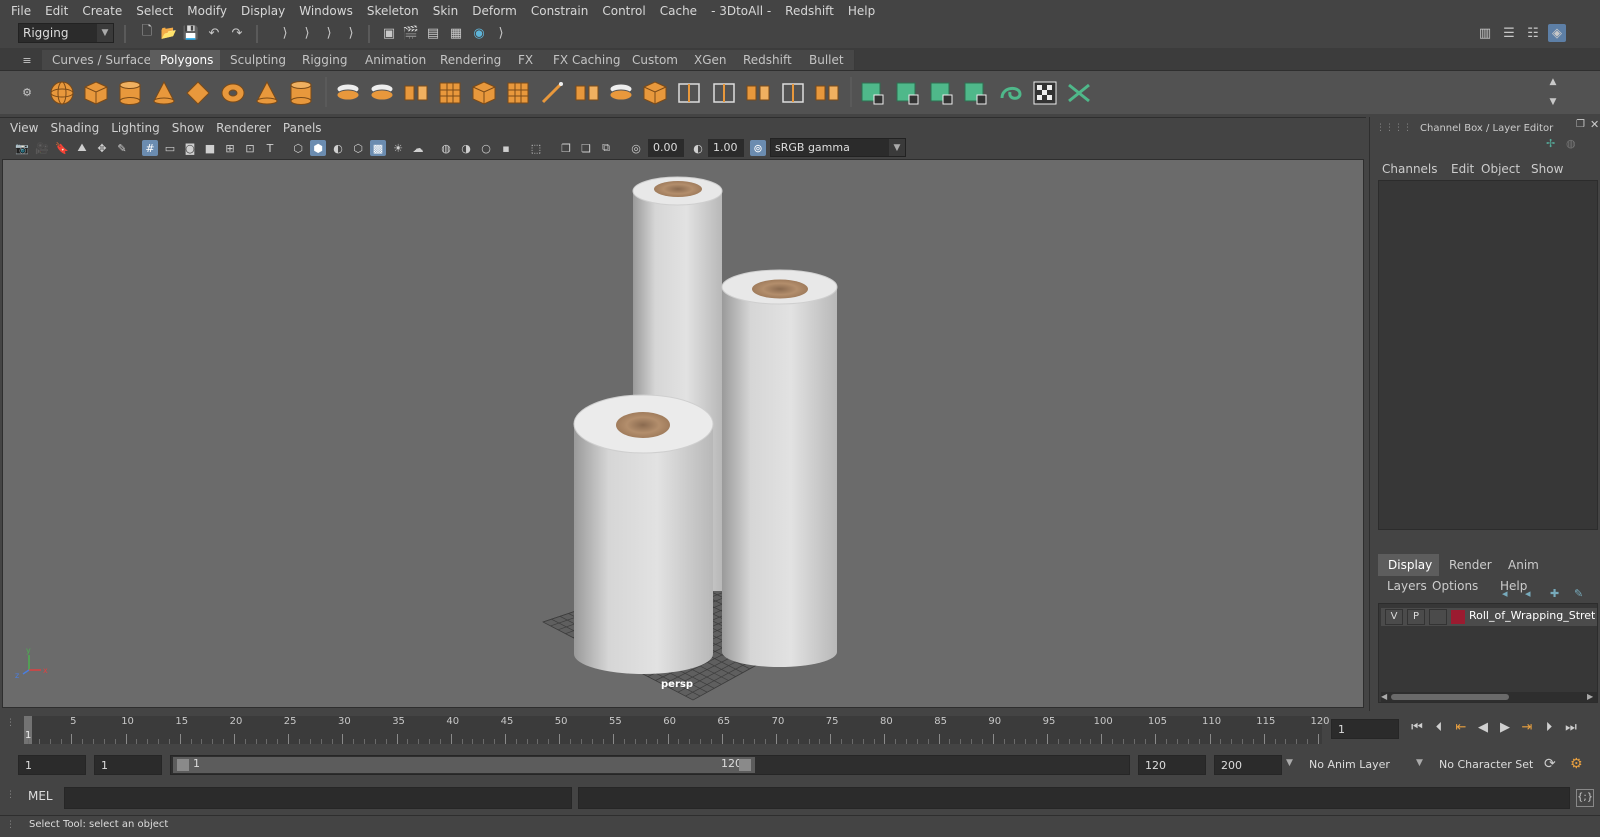 The width and height of the screenshot is (1600, 837). Describe the element at coordinates (42, 148) in the screenshot. I see `camera-attributes-icon: 🎥` at that location.